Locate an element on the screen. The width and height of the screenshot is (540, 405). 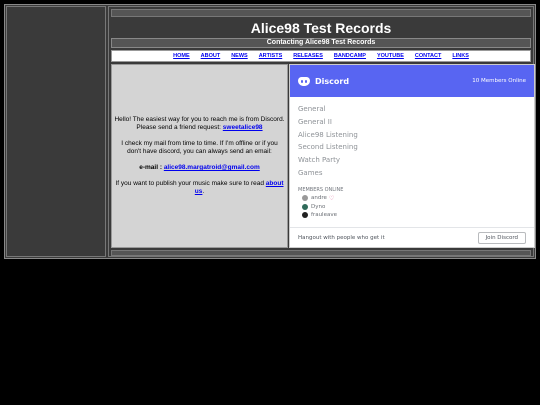
nav-link-news: NEWS is located at coordinates (239, 56).